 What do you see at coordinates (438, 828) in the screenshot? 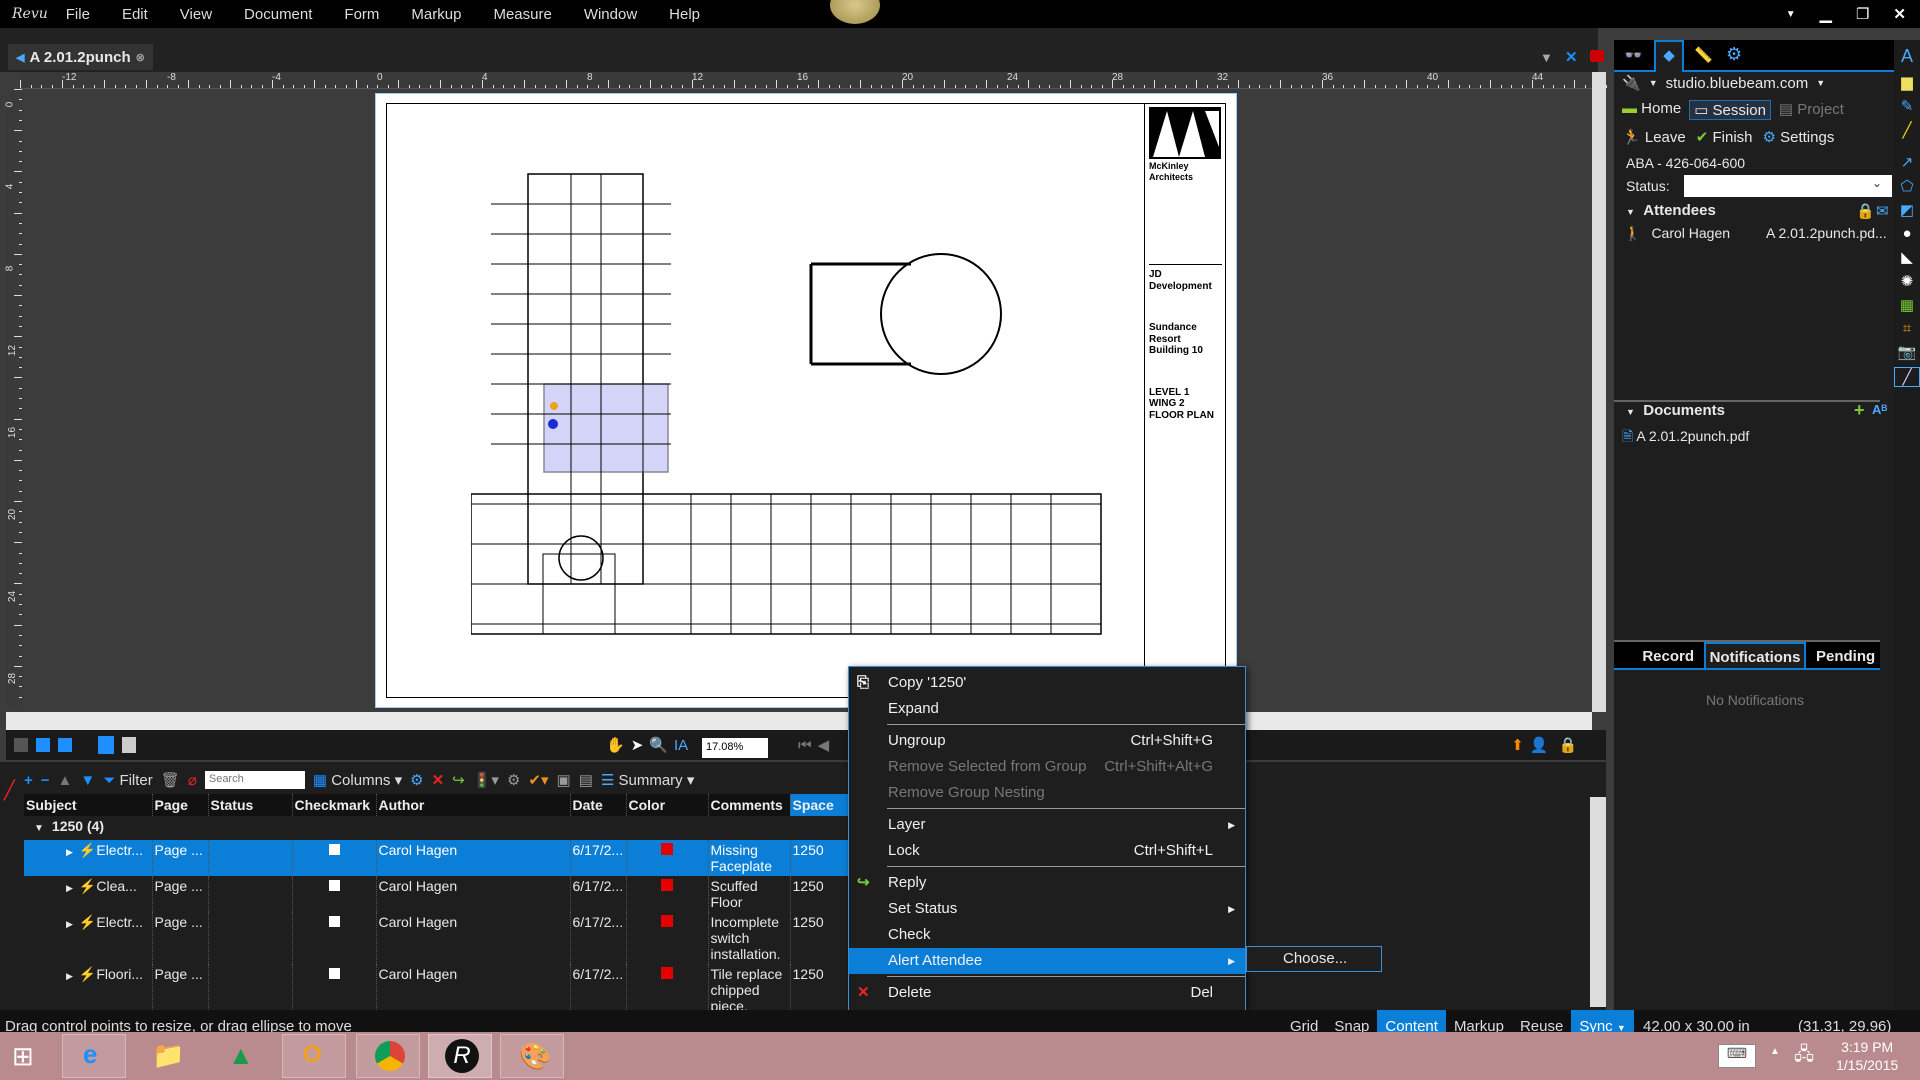
I see `group-row: ▼ 1250 (4)` at bounding box center [438, 828].